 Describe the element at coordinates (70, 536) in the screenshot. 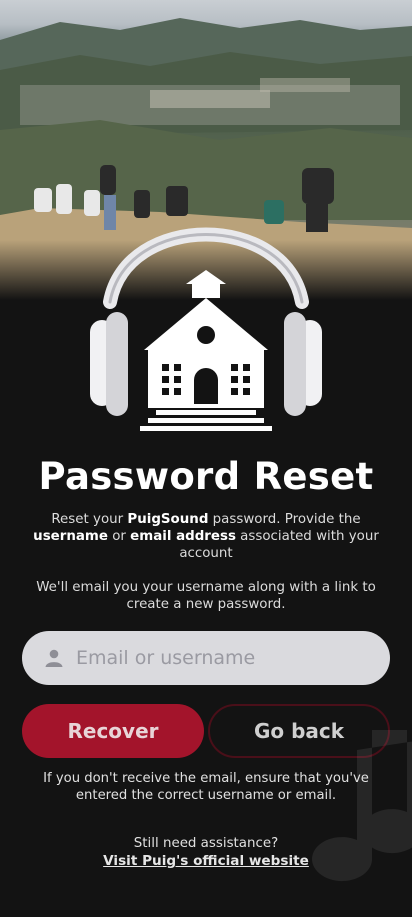

I see `username-word: username` at that location.